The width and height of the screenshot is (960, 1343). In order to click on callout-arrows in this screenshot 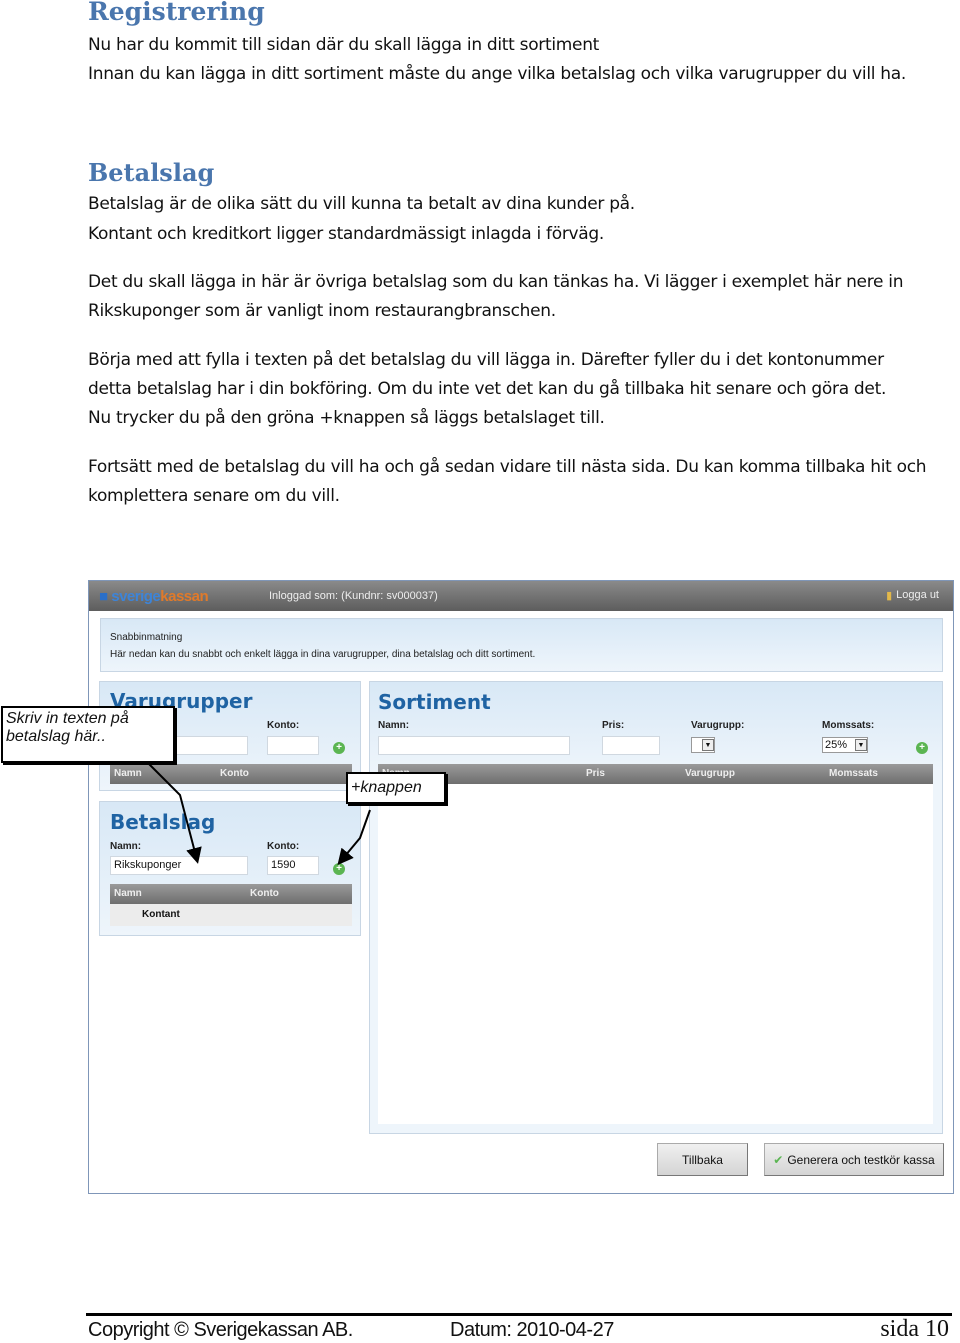, I will do `click(259, 814)`.